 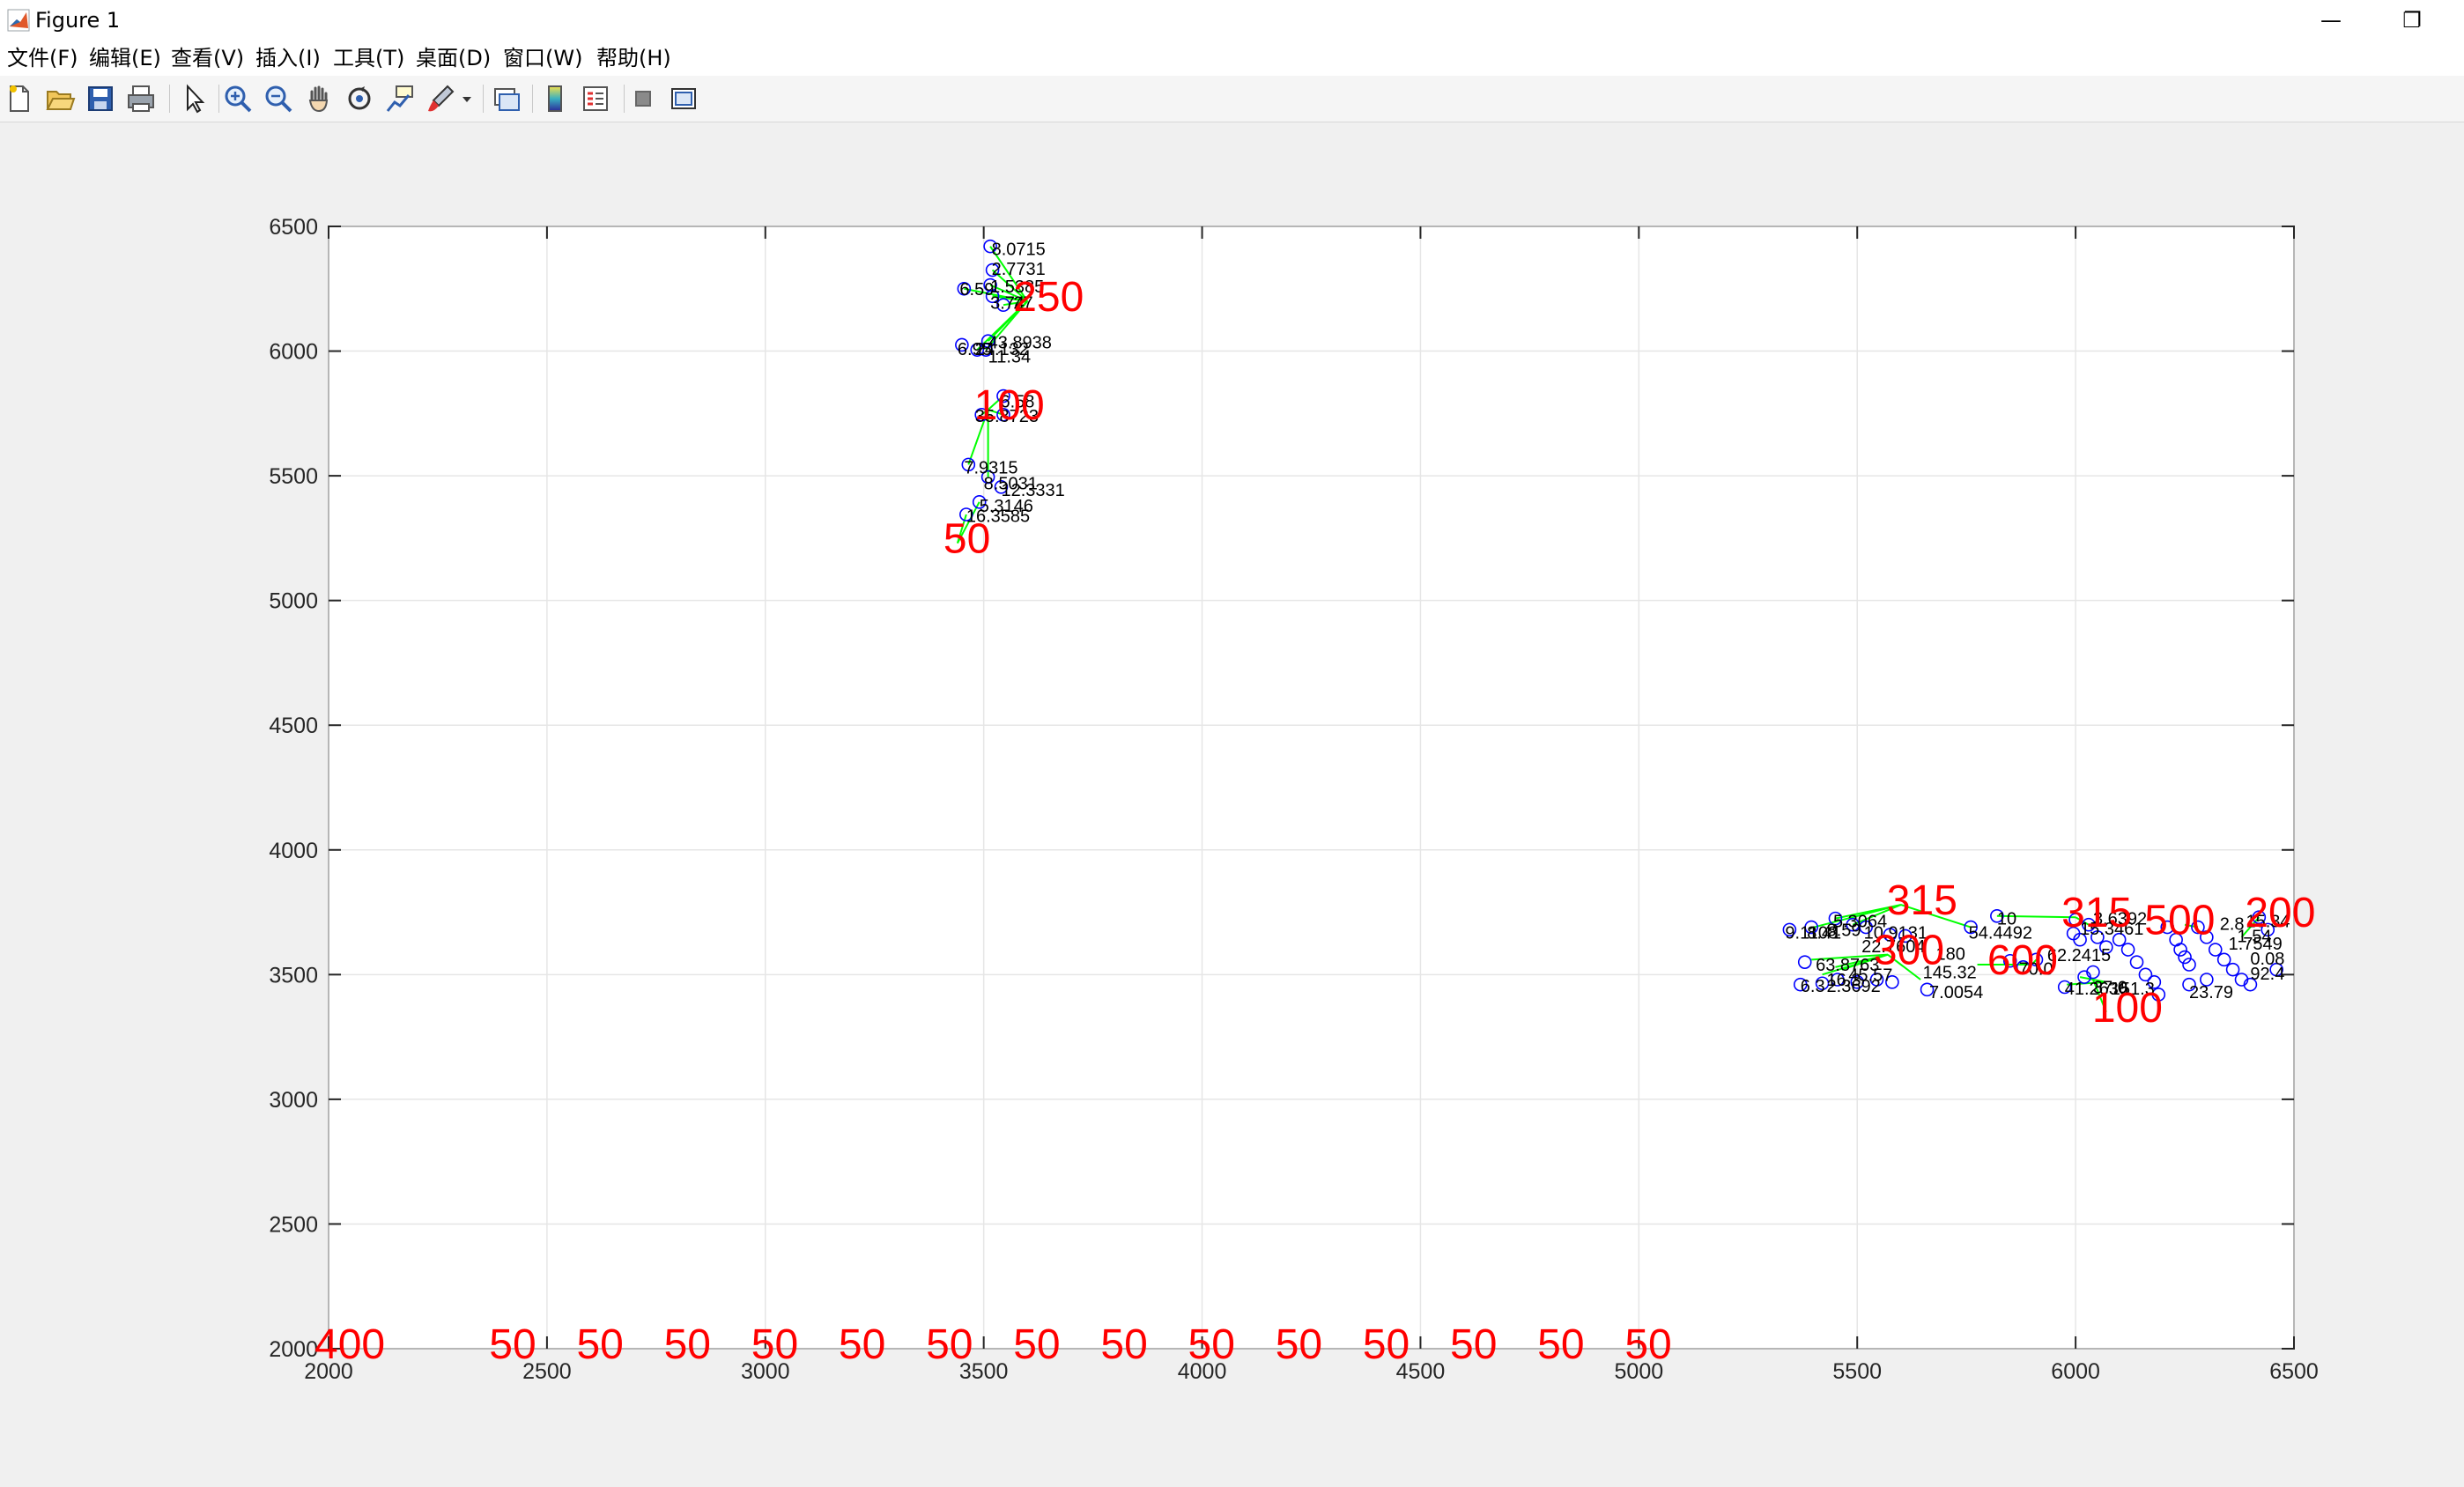 I want to click on legend-icon, so click(x=595, y=98).